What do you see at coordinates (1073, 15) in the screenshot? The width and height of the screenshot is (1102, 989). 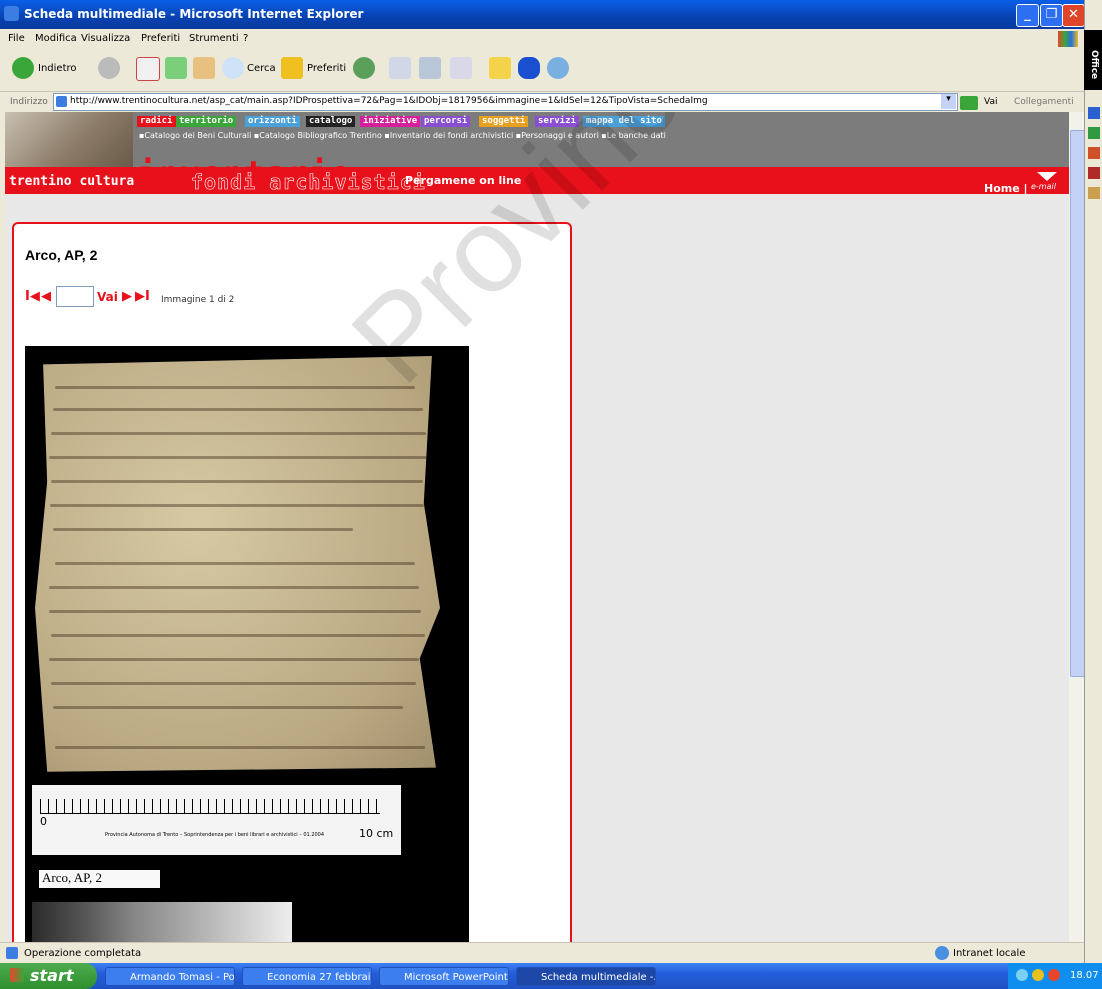 I see `close-button: ✕` at bounding box center [1073, 15].